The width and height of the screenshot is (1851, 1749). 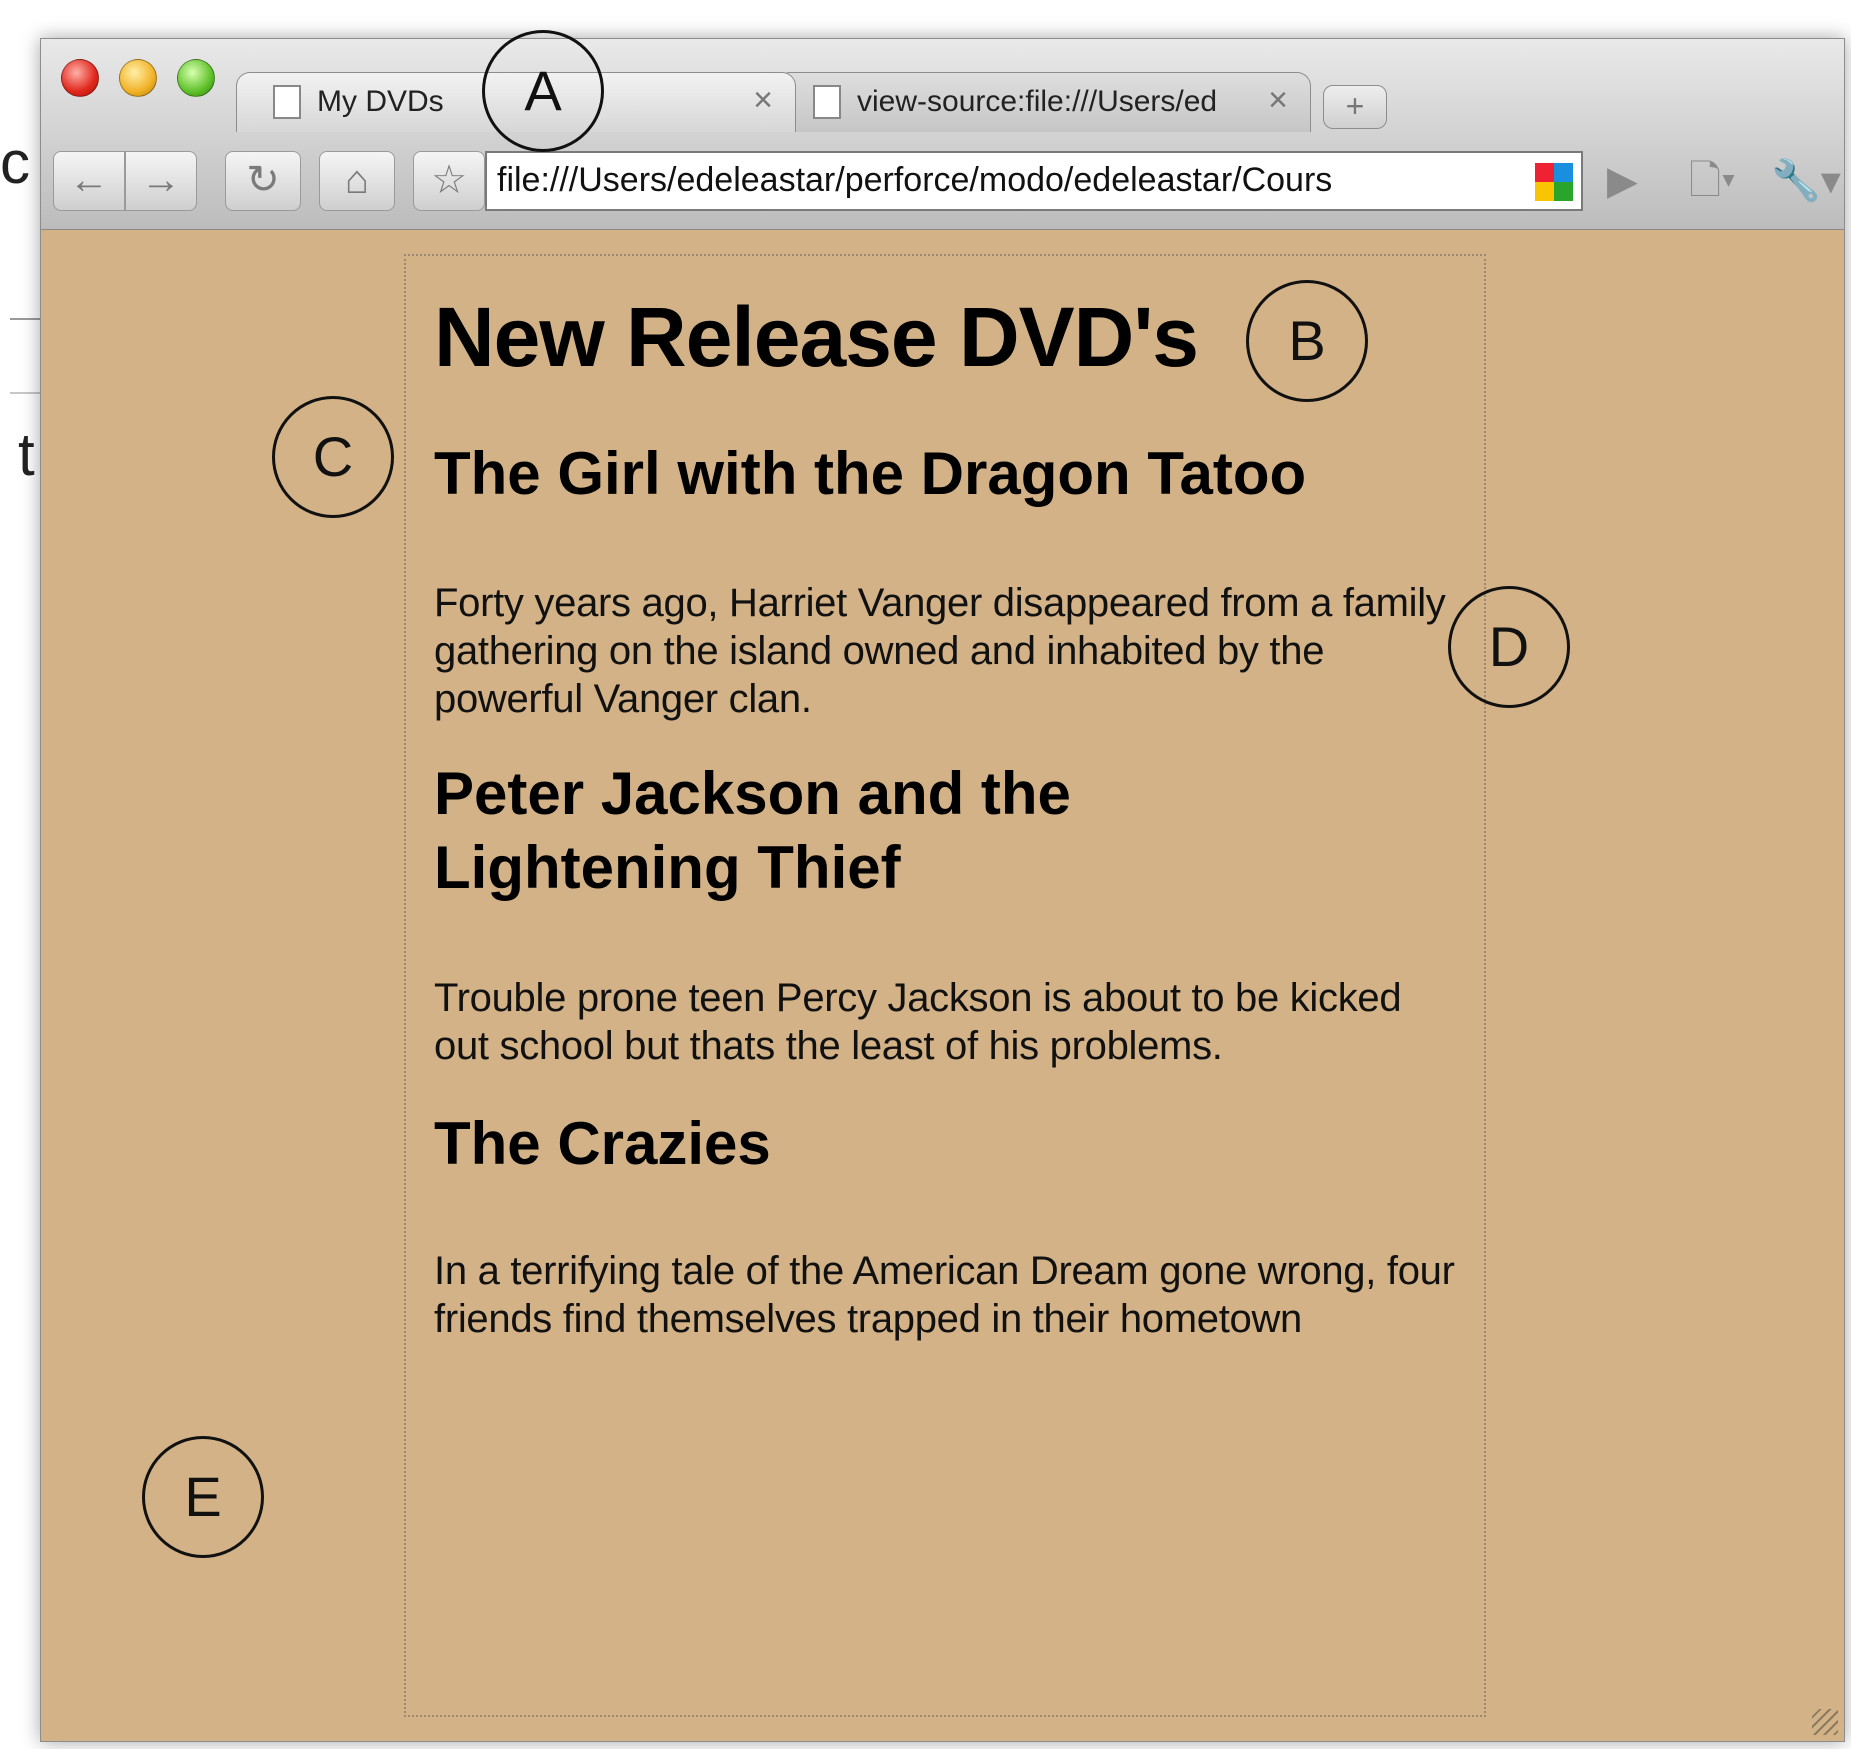 I want to click on tab-view-source: view-source:file:///Users/ed ×, so click(x=1043, y=102).